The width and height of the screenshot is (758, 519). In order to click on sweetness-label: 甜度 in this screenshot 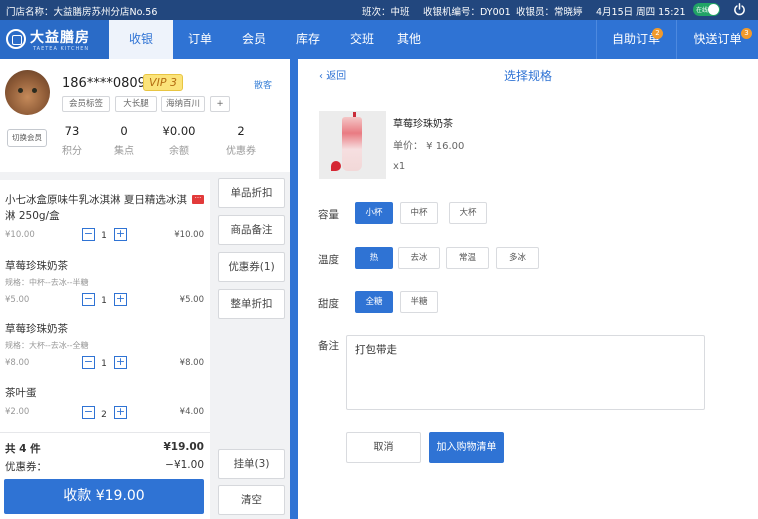, I will do `click(328, 304)`.